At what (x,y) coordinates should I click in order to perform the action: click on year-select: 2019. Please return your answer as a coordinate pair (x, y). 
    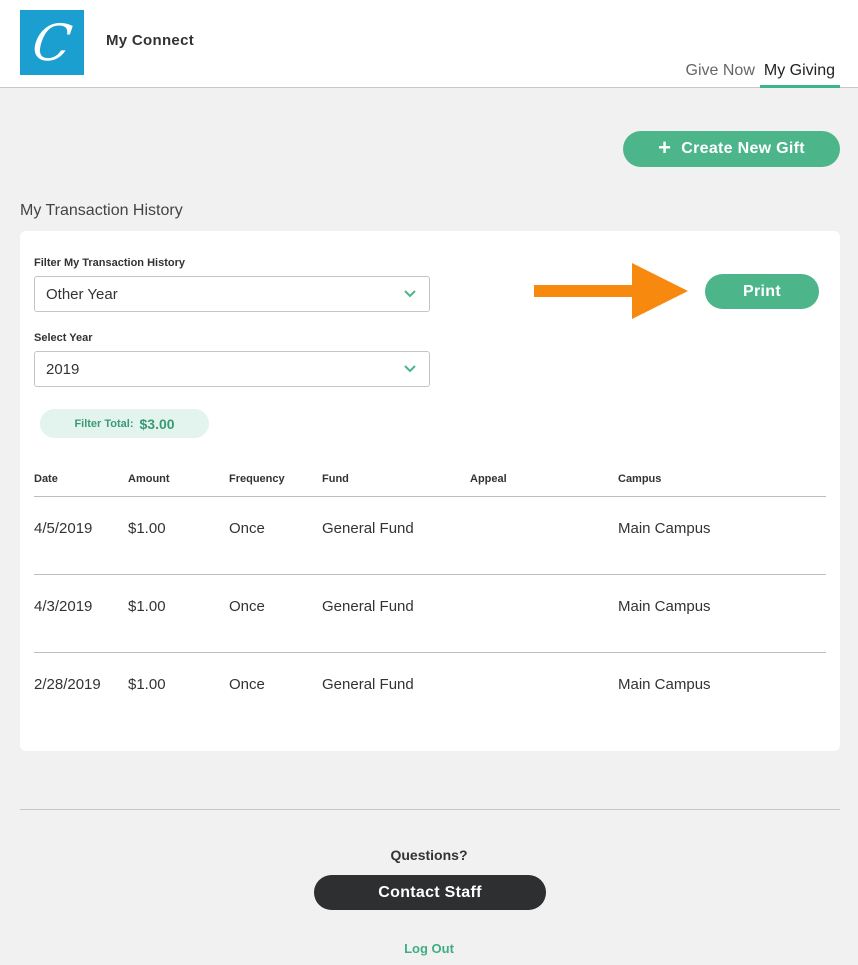
    Looking at the image, I should click on (232, 369).